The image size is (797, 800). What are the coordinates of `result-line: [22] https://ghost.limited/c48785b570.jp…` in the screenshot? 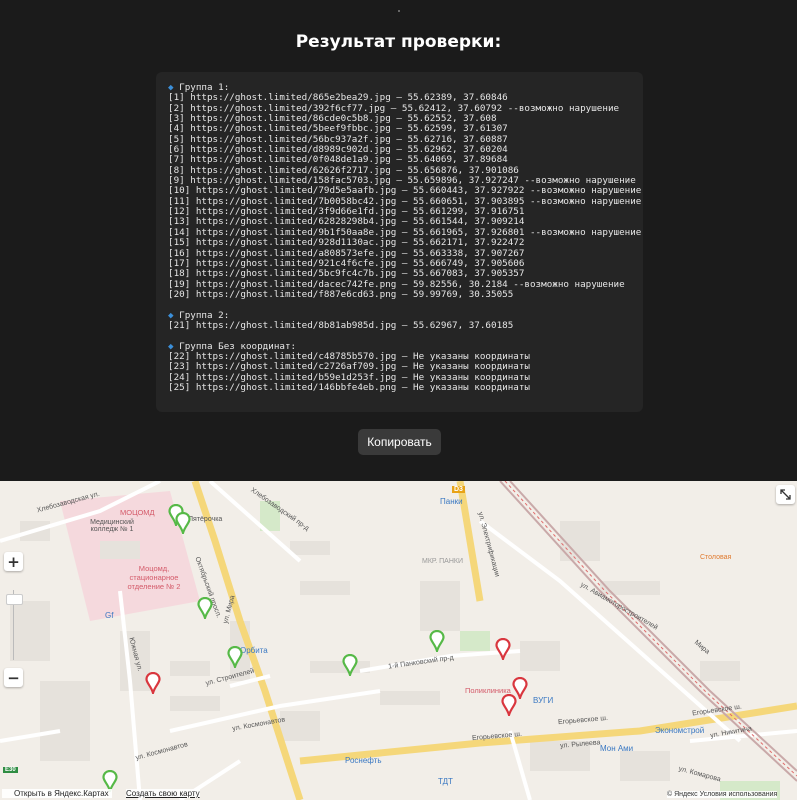 It's located at (349, 356).